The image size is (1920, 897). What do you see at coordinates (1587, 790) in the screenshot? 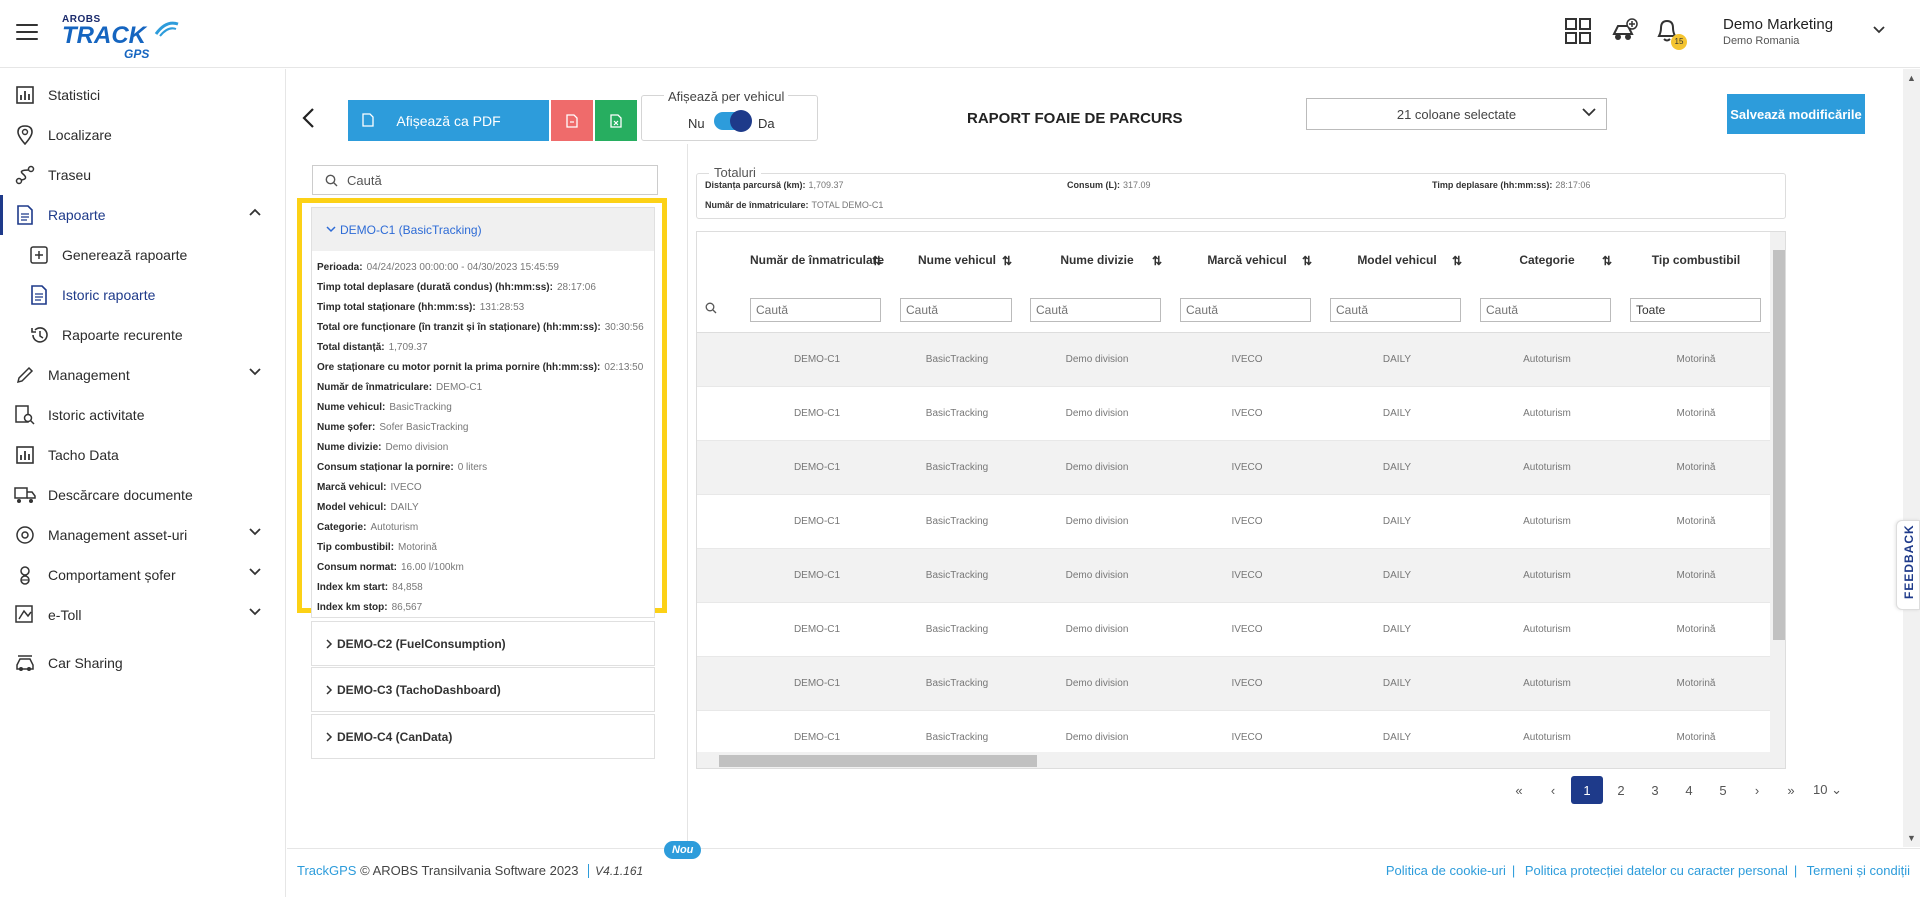
I see `page-button: 1` at bounding box center [1587, 790].